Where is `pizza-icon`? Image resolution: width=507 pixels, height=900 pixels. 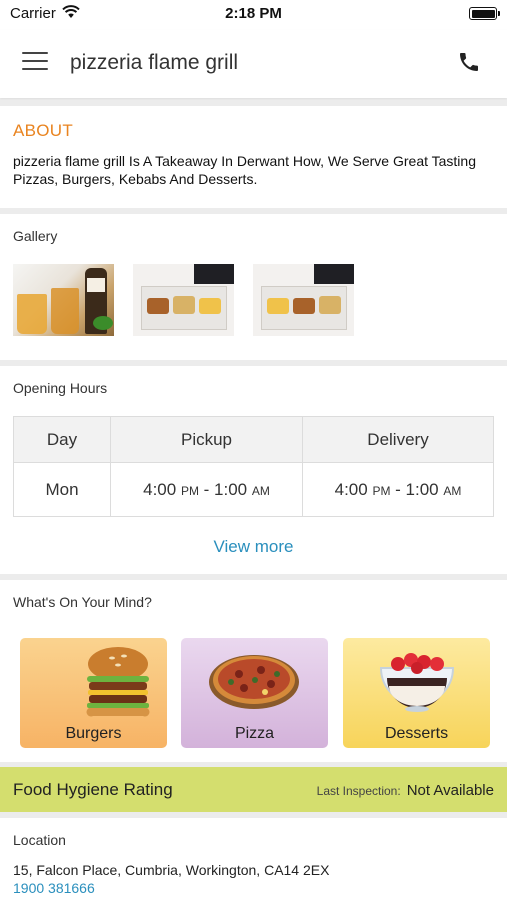
pizza-icon is located at coordinates (254, 682).